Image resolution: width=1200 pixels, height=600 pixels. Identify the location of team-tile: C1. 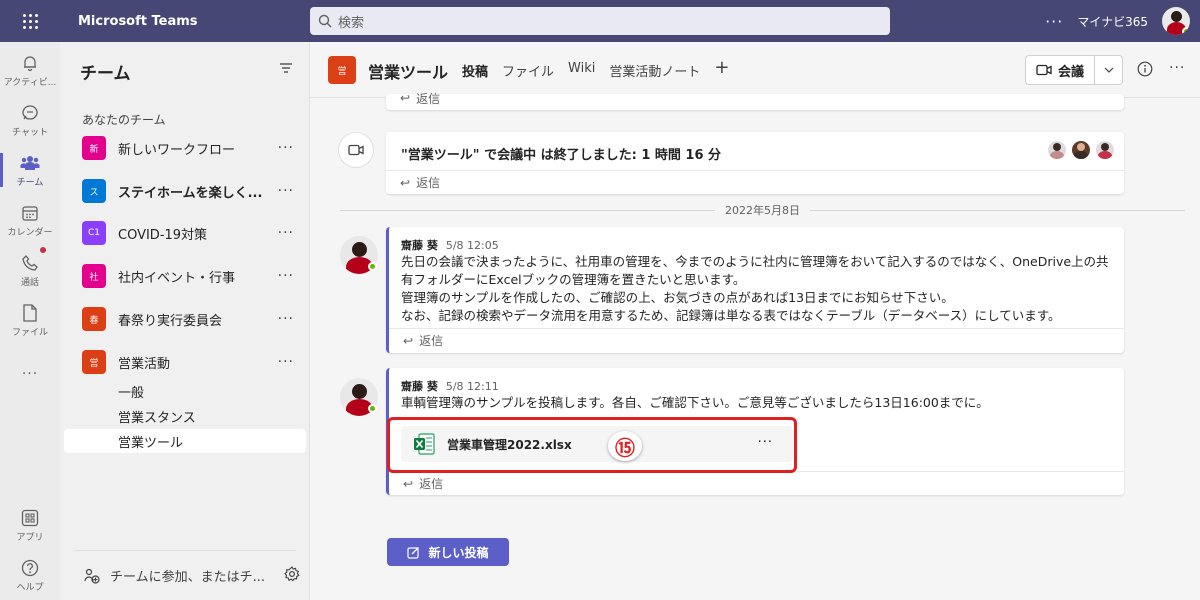
(94, 233).